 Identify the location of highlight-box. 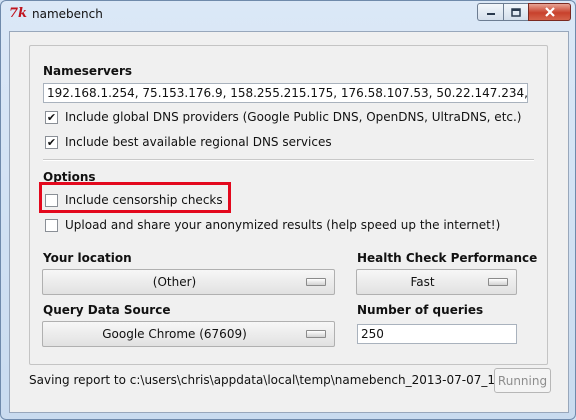
(135, 197).